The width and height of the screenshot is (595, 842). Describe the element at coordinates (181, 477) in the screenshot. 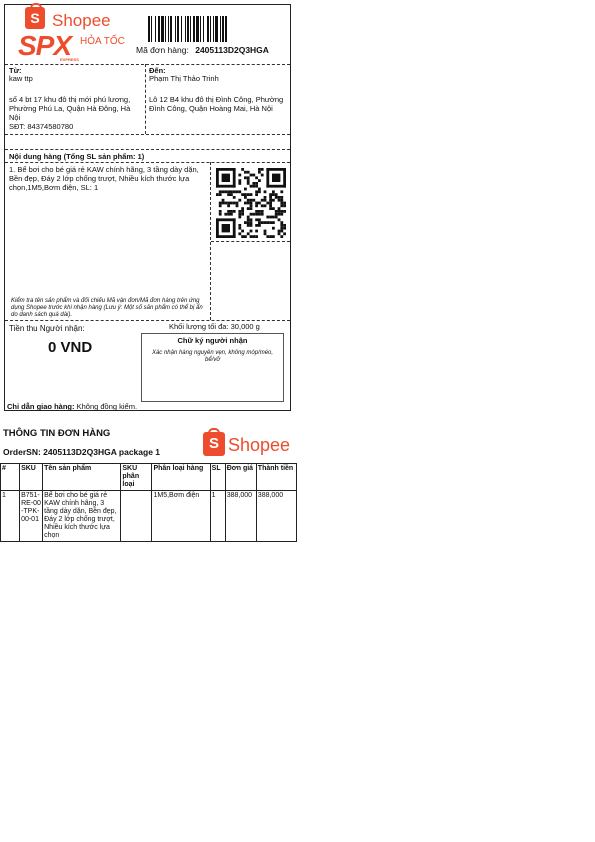

I see `col-variant: Phân loại hàng` at that location.